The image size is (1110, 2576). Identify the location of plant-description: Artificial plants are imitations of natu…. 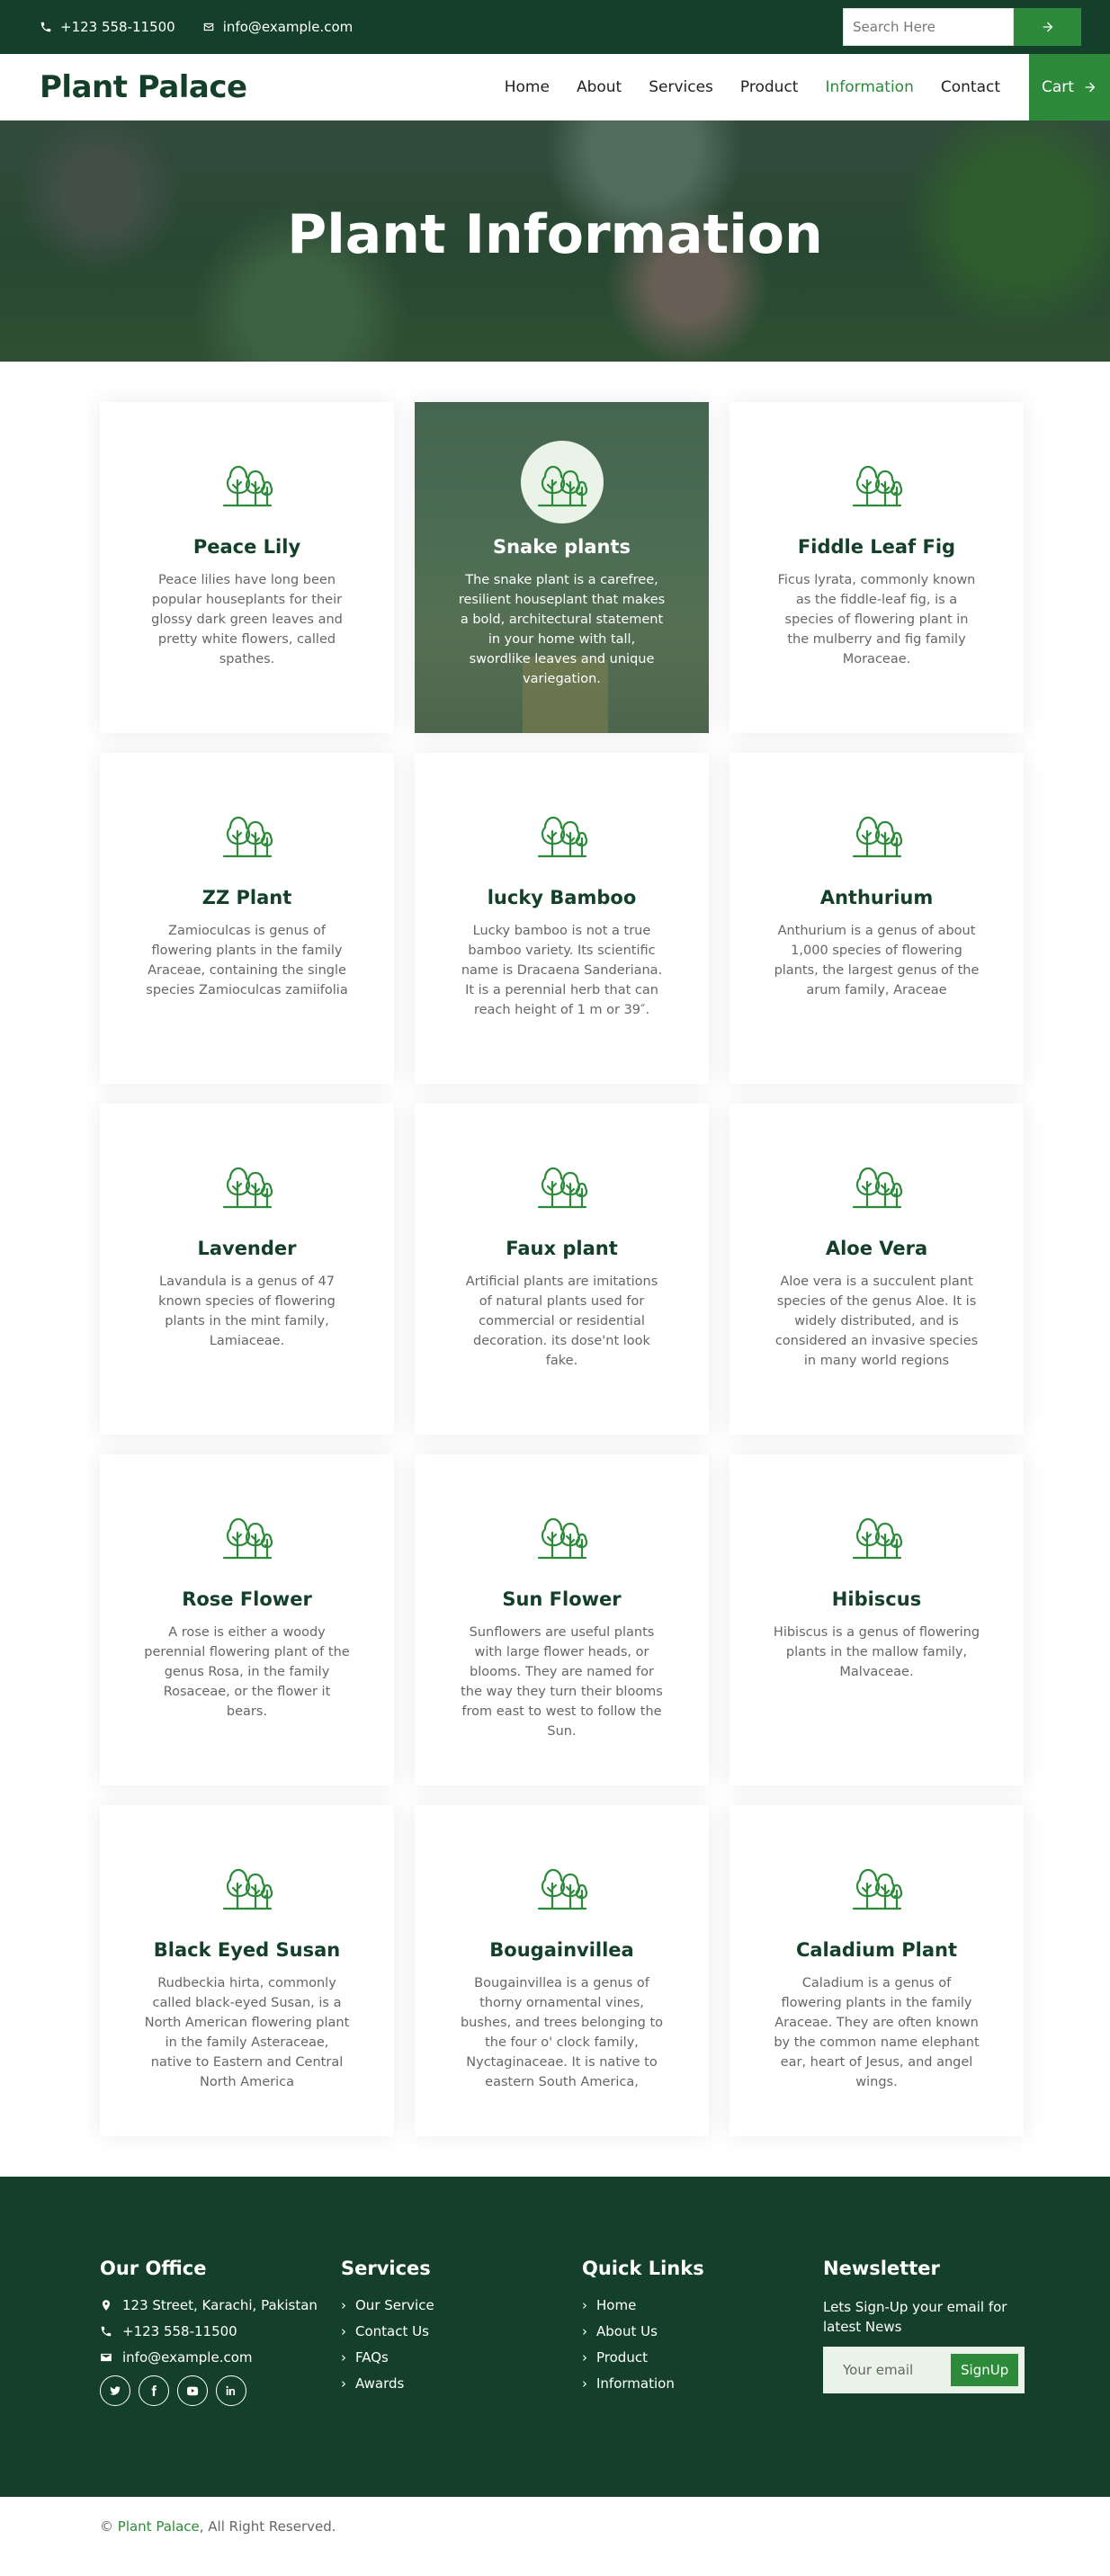
(561, 1321).